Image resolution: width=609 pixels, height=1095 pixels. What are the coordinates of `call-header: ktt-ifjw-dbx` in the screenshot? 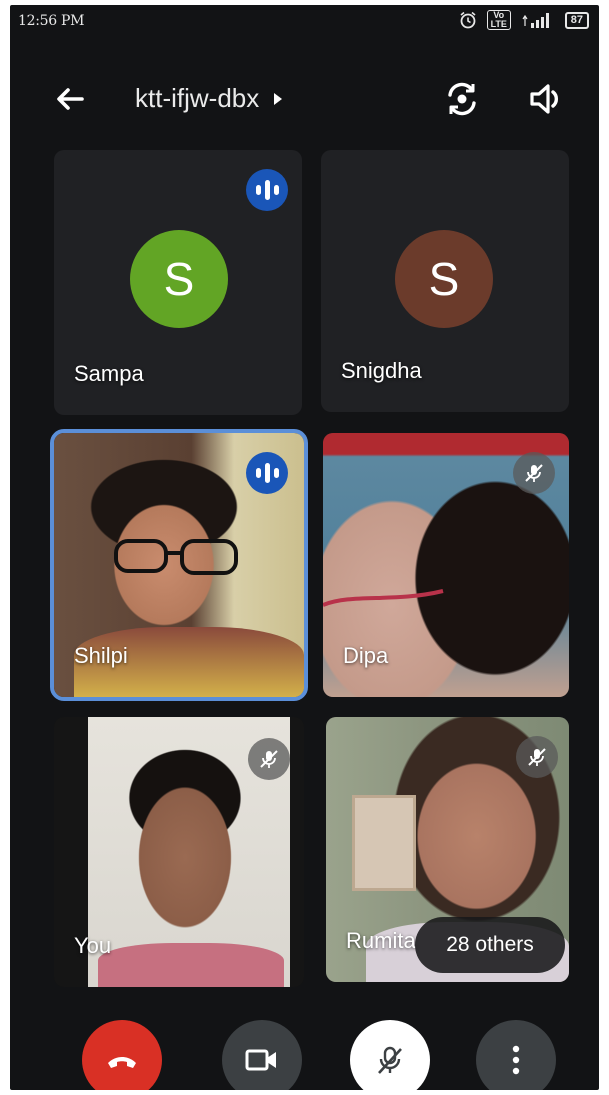 It's located at (304, 100).